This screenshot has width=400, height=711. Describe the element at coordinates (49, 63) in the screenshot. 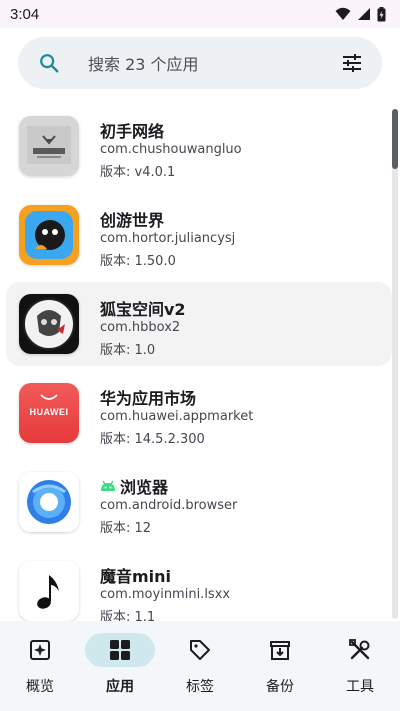

I see `search-icon` at that location.